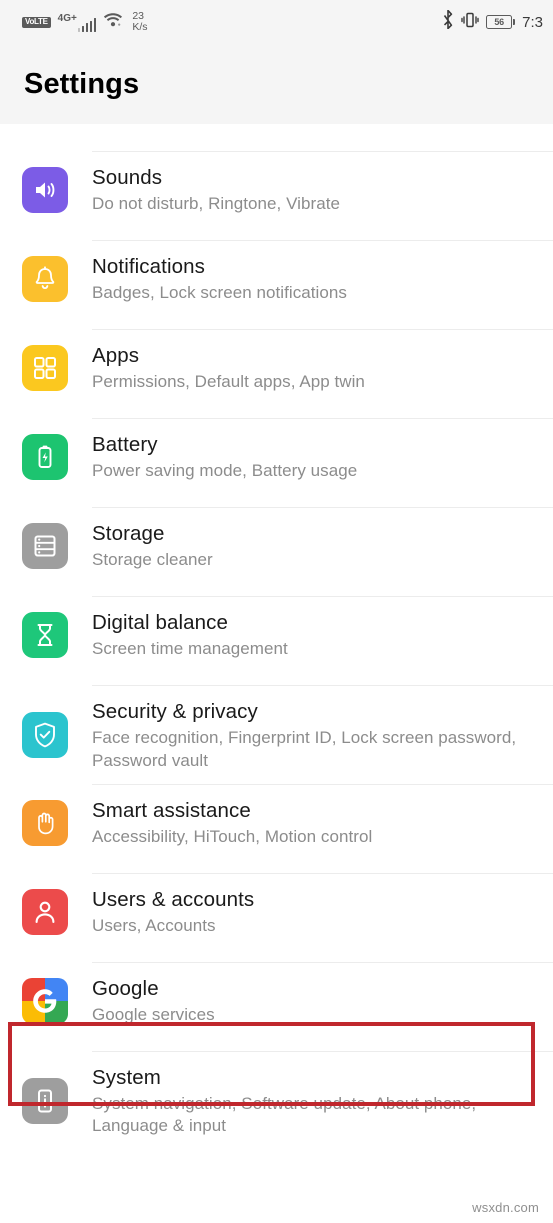 The image size is (553, 1223). I want to click on settings-row-apps: Apps Permissions, Default apps, App twin, so click(276, 374).